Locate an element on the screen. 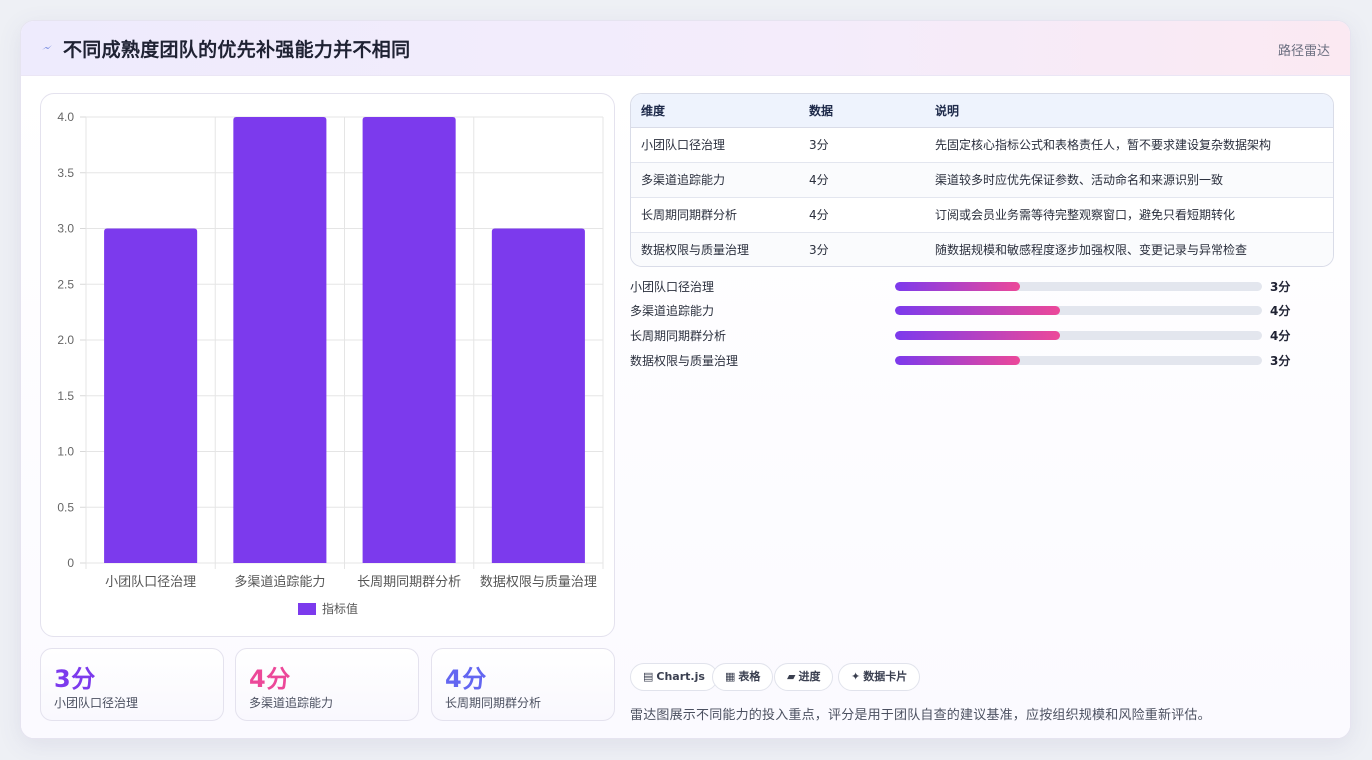 The image size is (1372, 760). y-tick-label: 0 is located at coordinates (70, 563).